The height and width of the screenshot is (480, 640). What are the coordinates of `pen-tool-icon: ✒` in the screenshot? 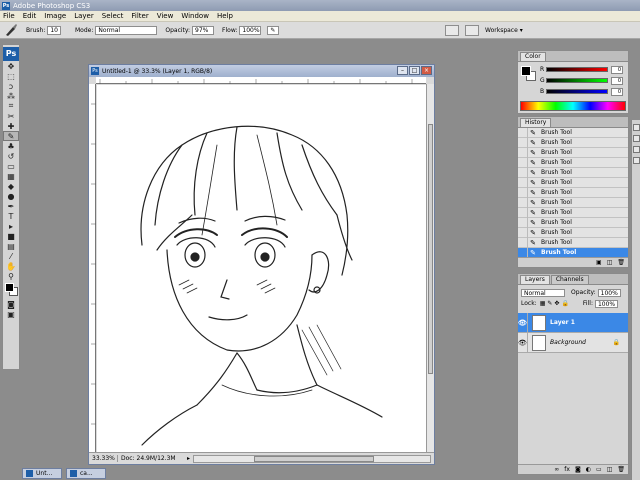 It's located at (11, 206).